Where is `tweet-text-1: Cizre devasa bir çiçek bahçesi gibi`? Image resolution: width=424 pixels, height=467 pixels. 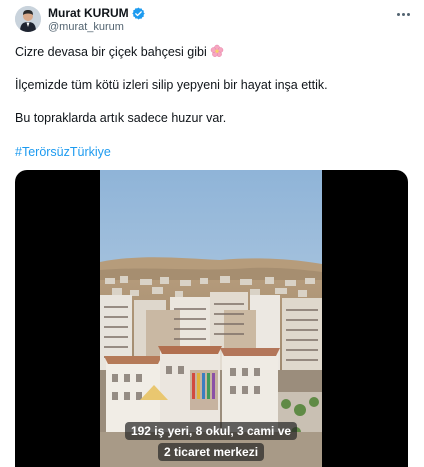
tweet-text-1: Cizre devasa bir çiçek bahçesi gibi is located at coordinates (111, 52).